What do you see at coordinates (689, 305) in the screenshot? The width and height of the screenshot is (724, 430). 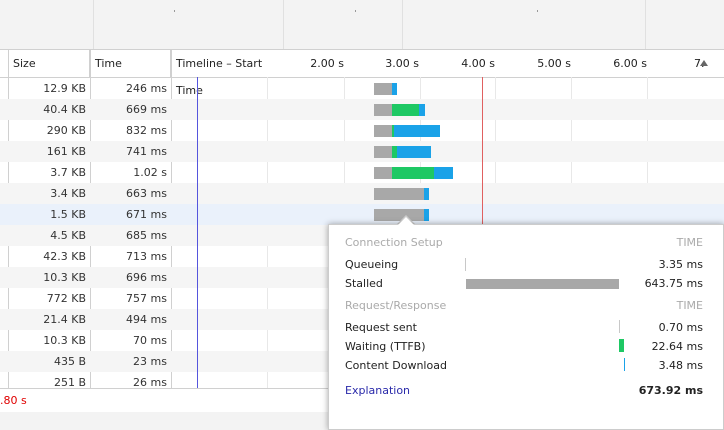 I see `tooltip-time-header-2: TIME` at bounding box center [689, 305].